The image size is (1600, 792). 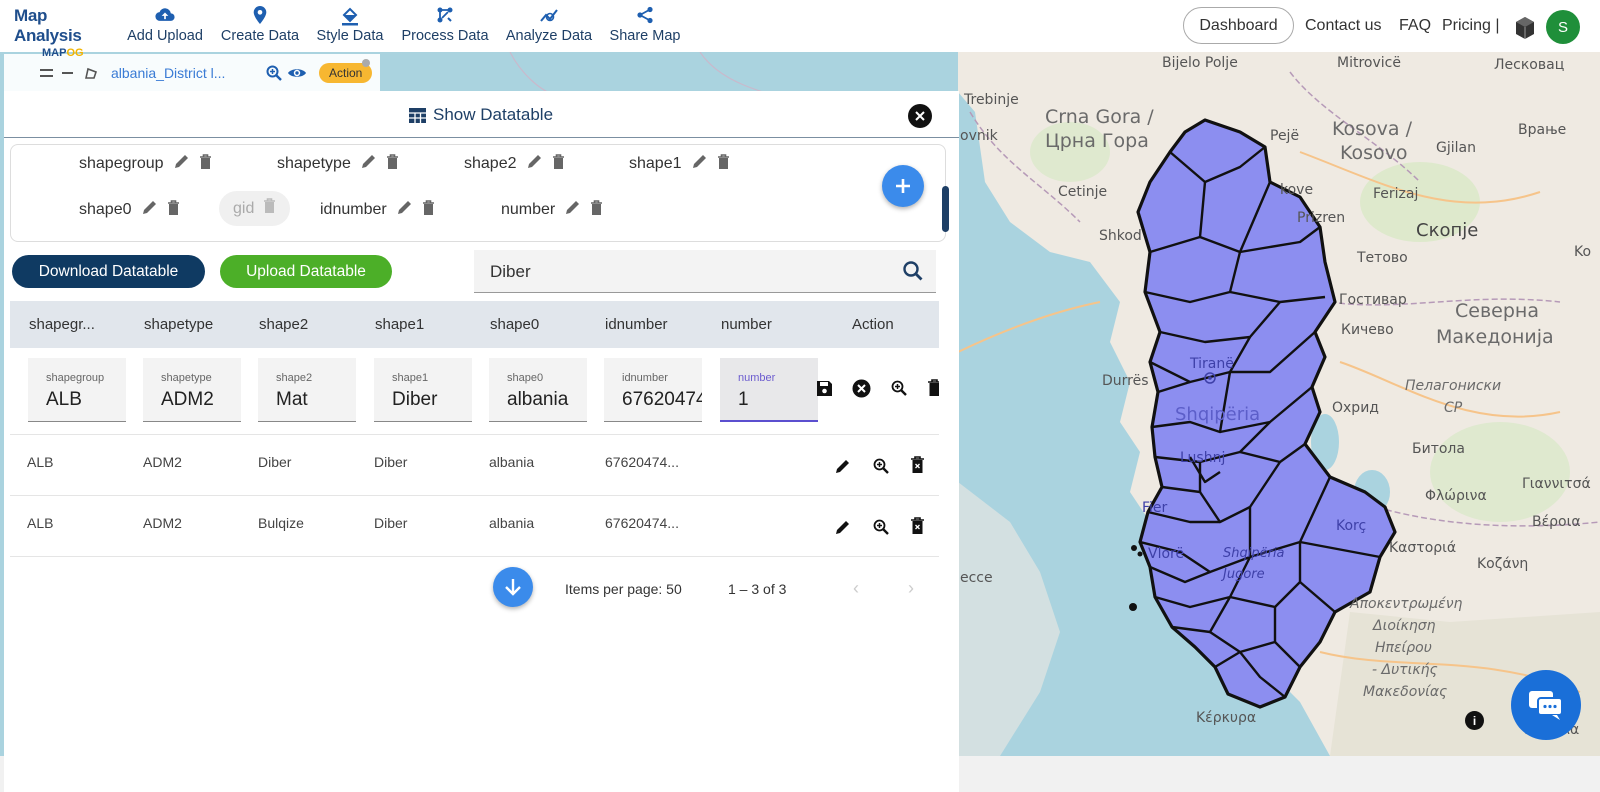 What do you see at coordinates (1474, 720) in the screenshot?
I see `info-icon: i` at bounding box center [1474, 720].